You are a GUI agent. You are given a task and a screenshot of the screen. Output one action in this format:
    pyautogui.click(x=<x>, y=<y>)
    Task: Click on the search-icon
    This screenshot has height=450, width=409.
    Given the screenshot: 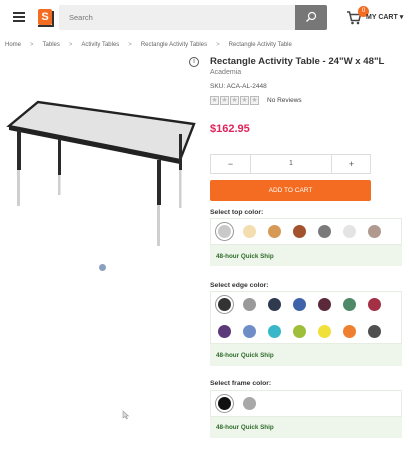 What is the action you would take?
    pyautogui.click(x=311, y=16)
    